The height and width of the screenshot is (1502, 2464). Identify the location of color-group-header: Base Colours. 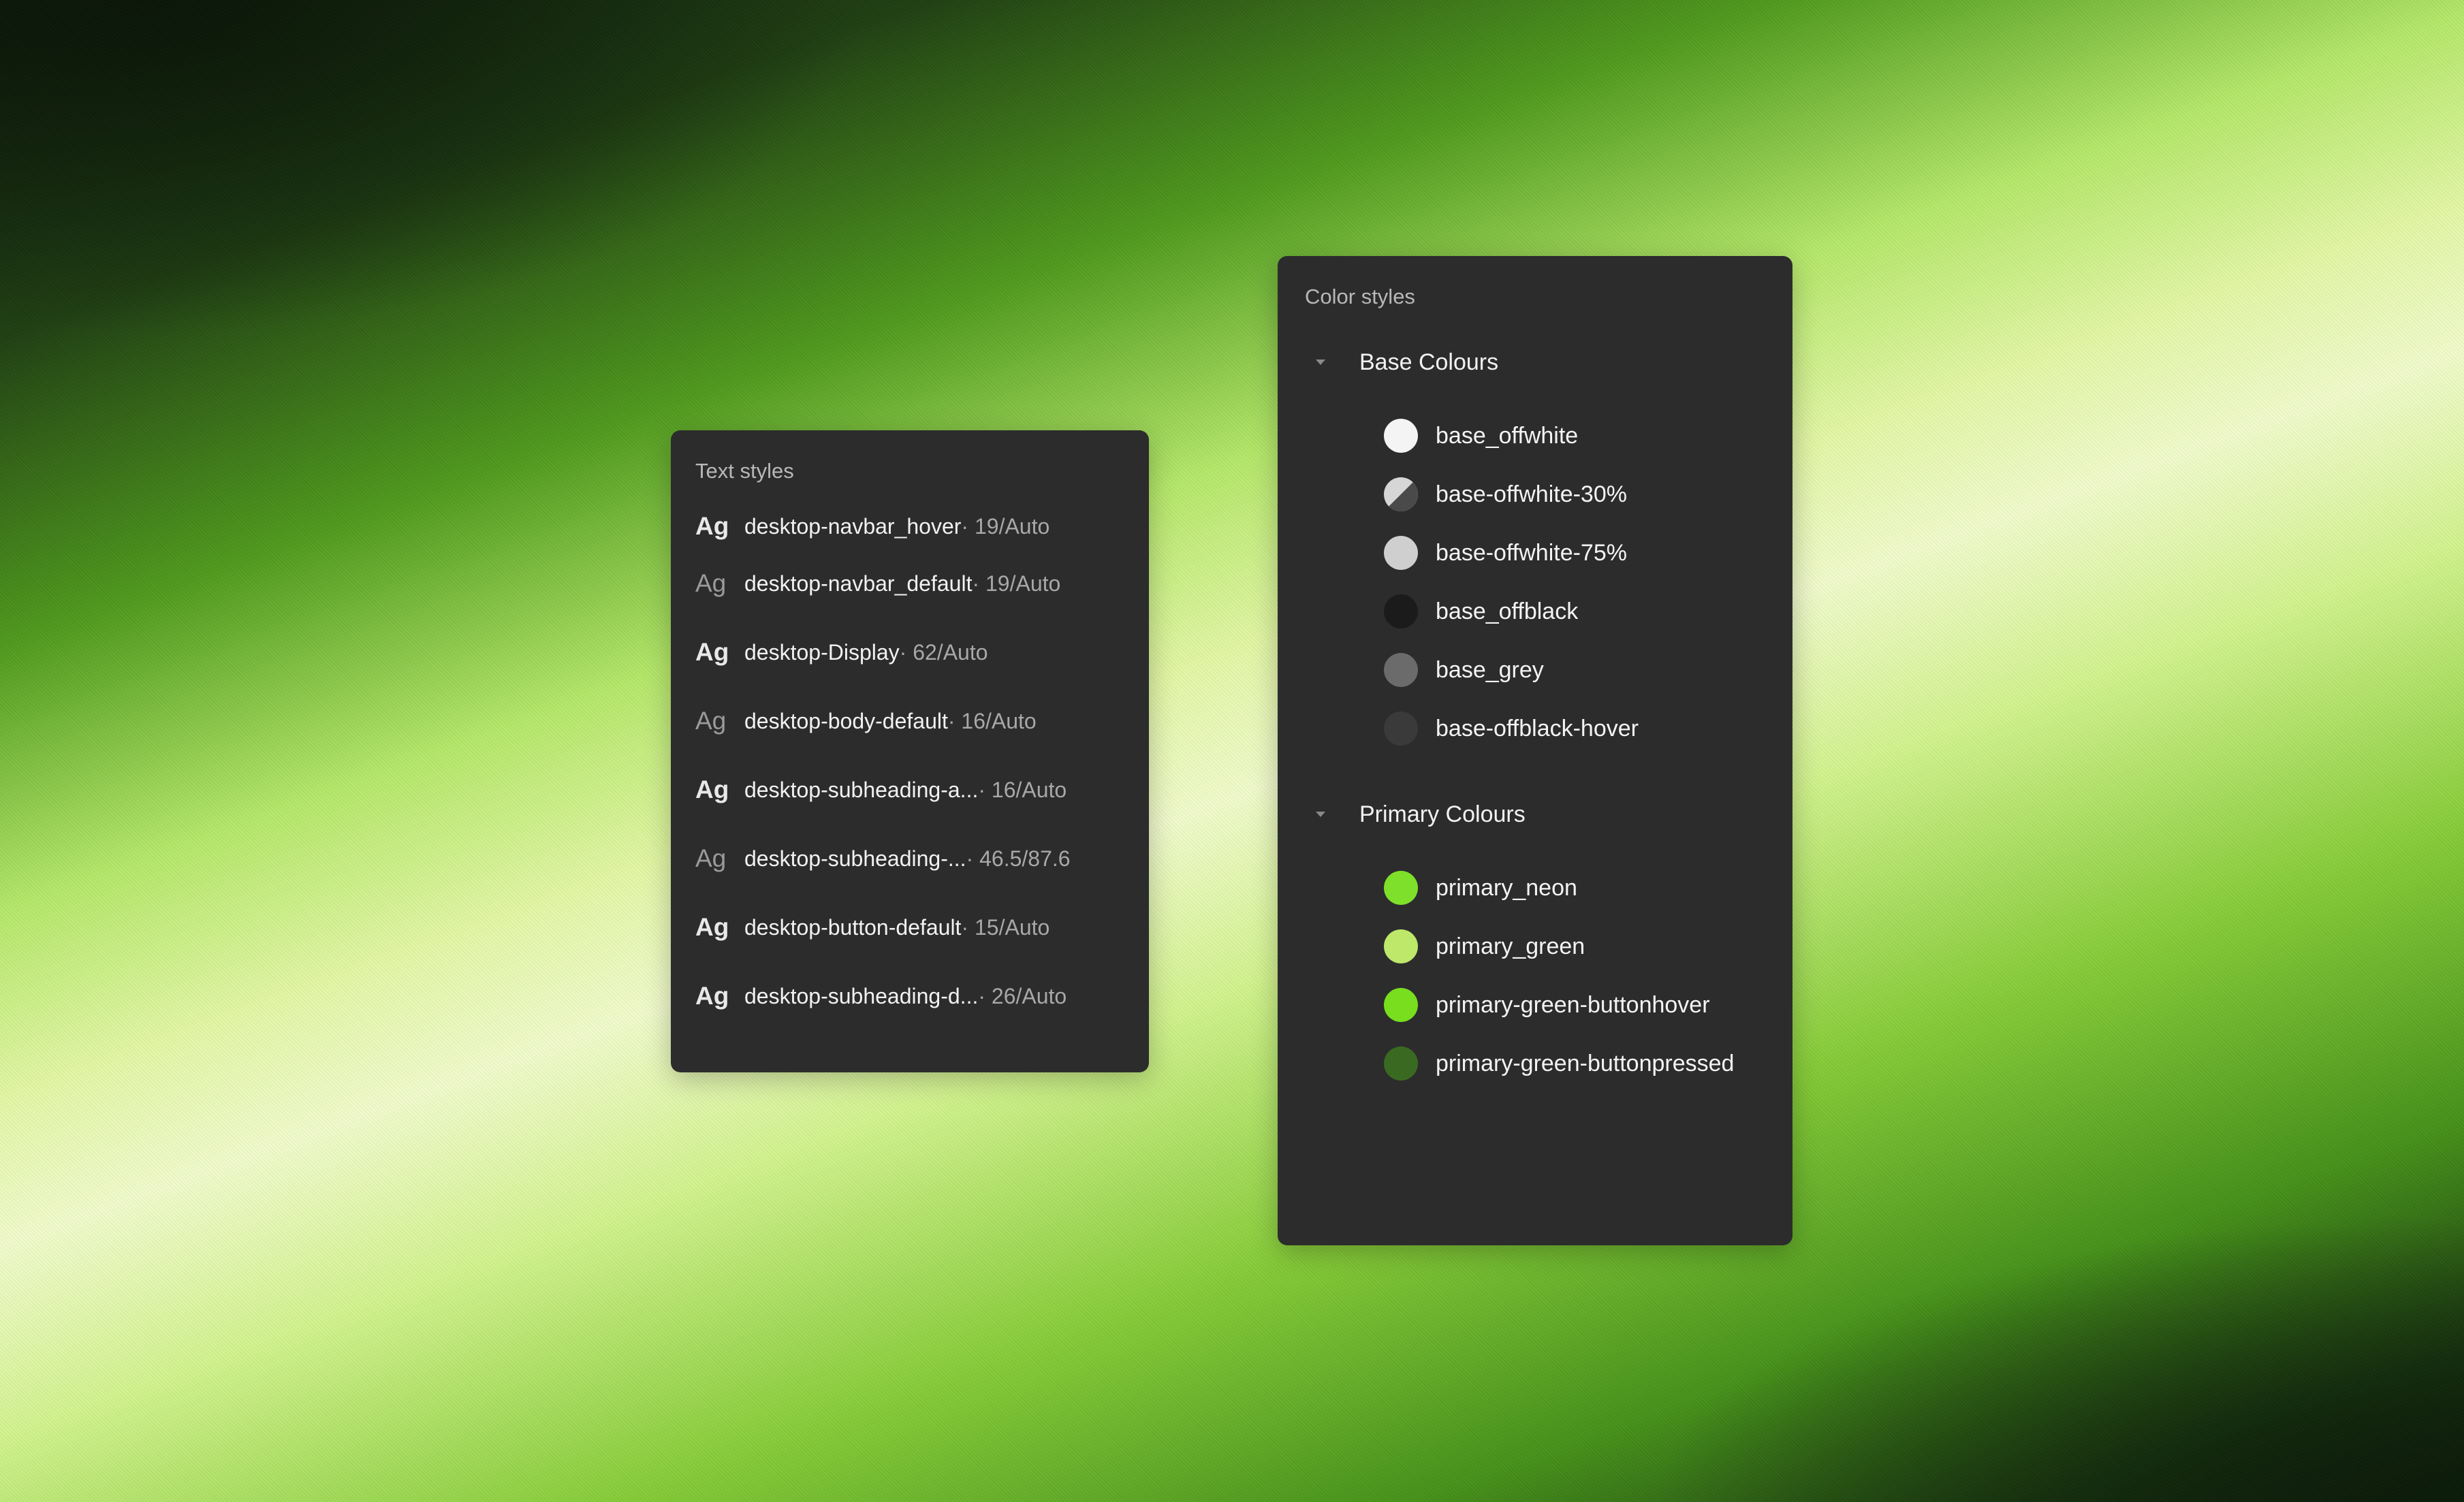
(1535, 362).